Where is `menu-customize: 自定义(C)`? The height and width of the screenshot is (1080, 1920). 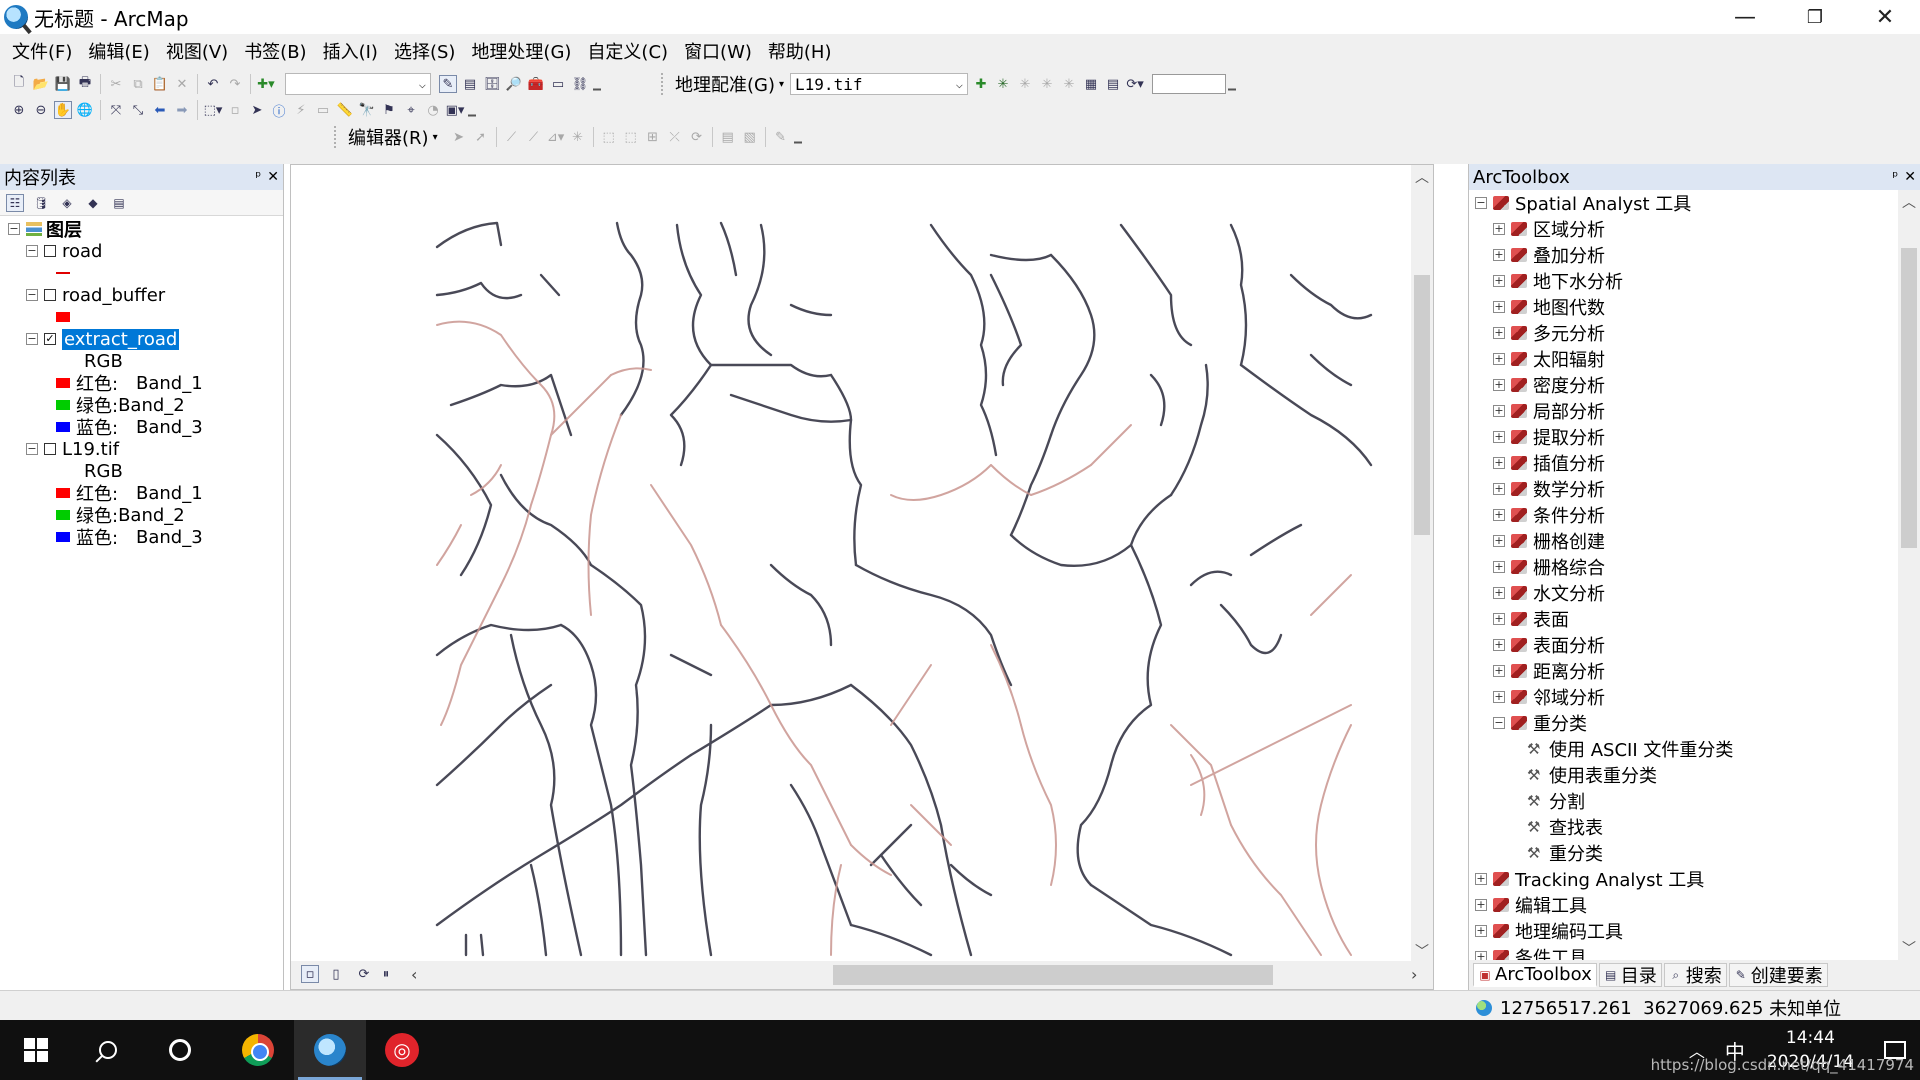
menu-customize: 自定义(C) is located at coordinates (627, 51).